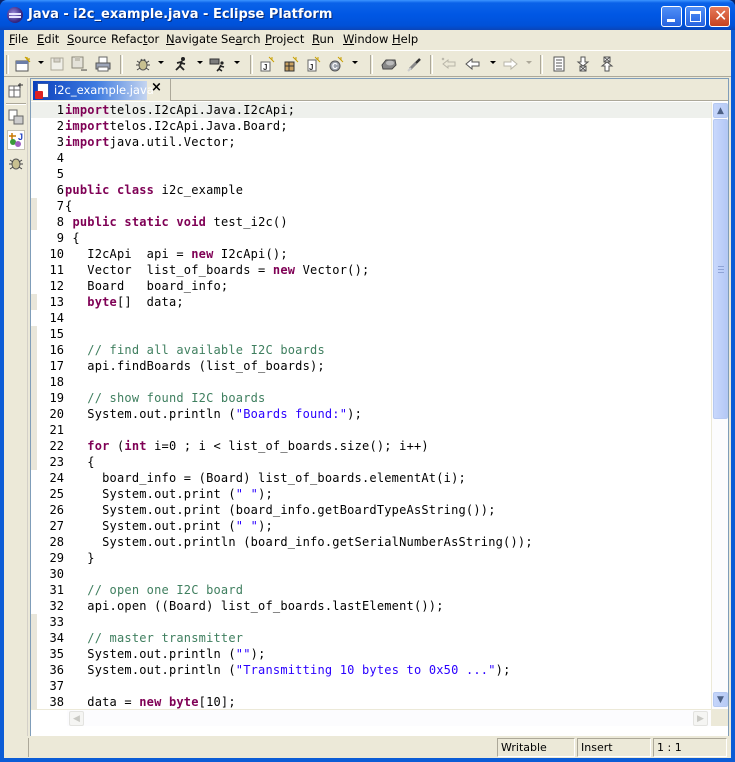  I want to click on open-type-icon, so click(389, 64).